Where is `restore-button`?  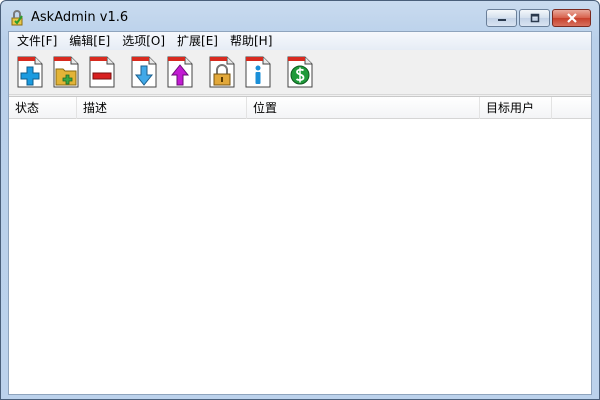 restore-button is located at coordinates (534, 18).